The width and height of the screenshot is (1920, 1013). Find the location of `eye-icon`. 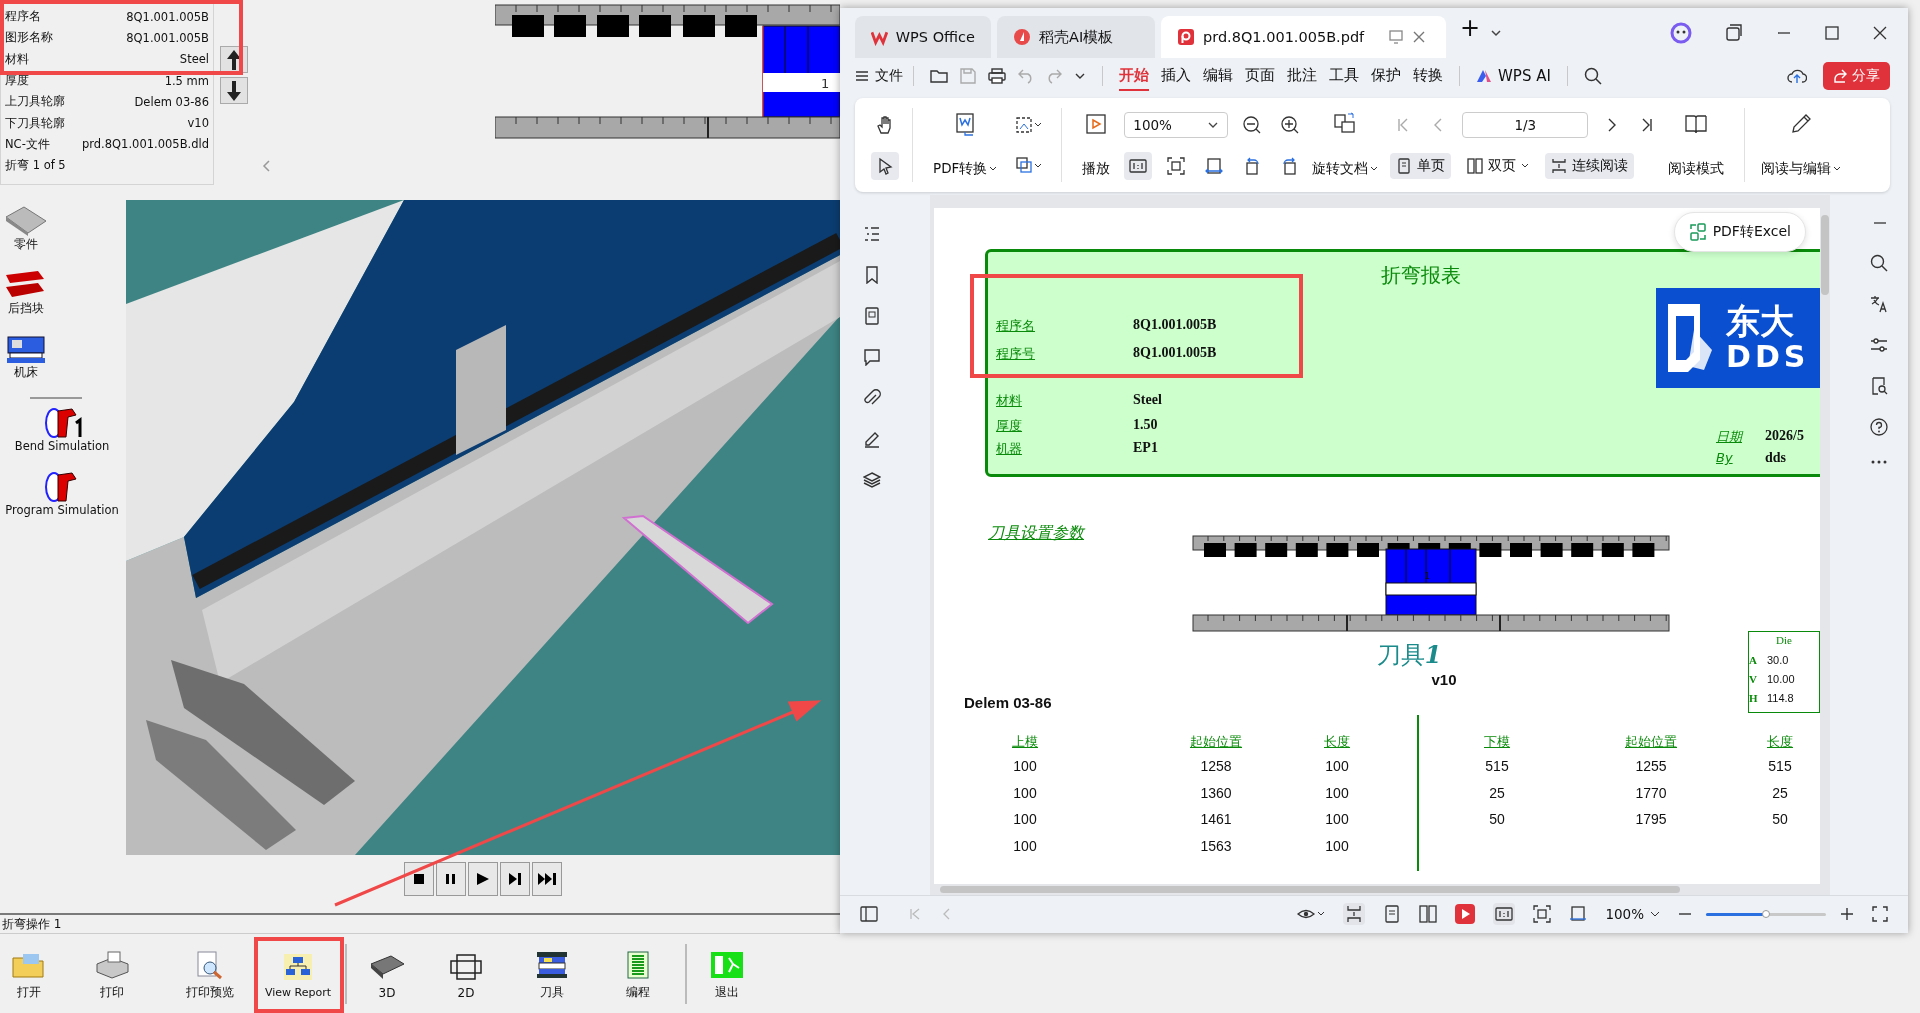

eye-icon is located at coordinates (1311, 914).